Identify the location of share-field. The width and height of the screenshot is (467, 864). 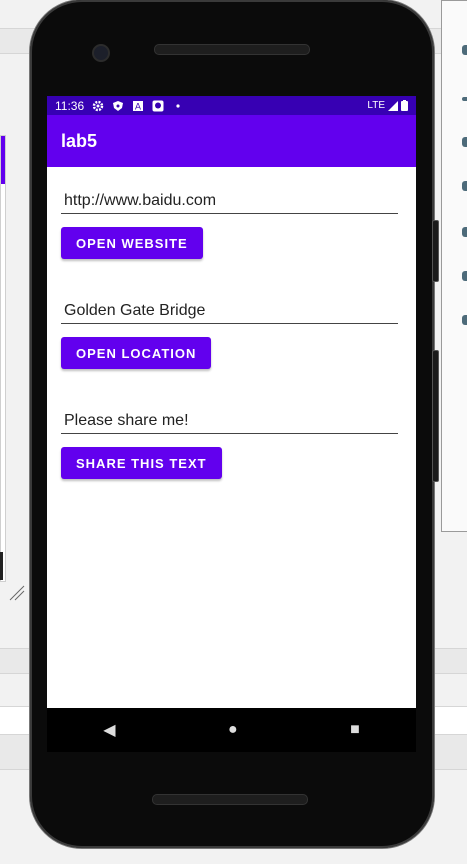
(232, 421).